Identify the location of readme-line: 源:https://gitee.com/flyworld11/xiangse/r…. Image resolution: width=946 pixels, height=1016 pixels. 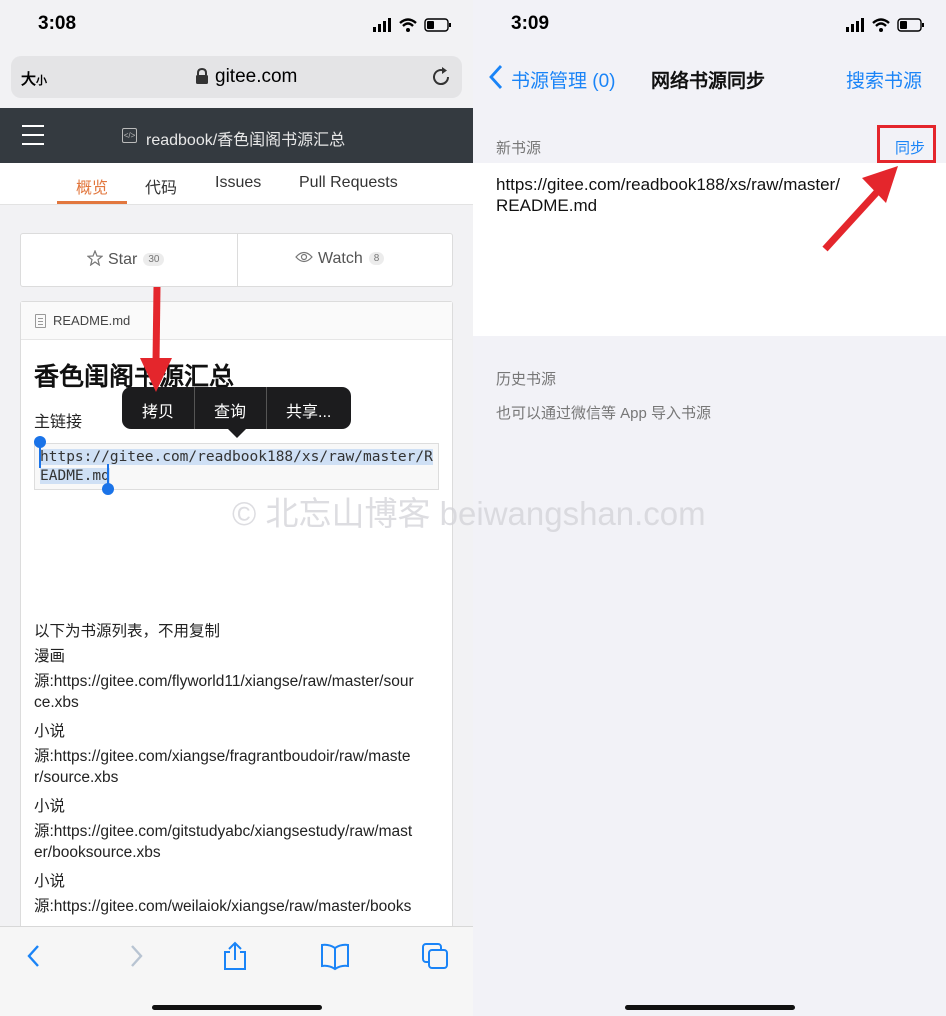
(224, 680).